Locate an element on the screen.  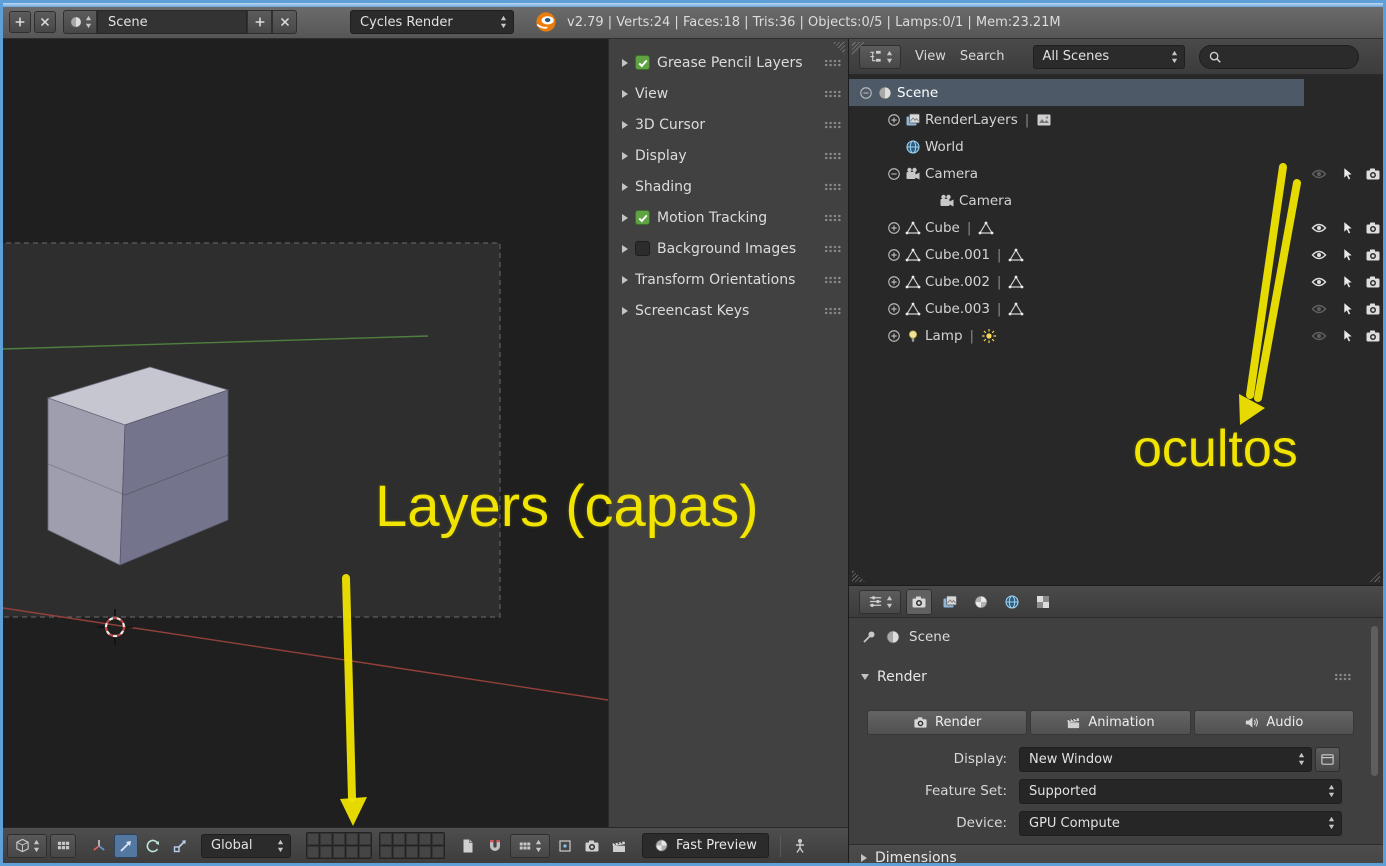
device-select: GPU Compute is located at coordinates (1180, 823).